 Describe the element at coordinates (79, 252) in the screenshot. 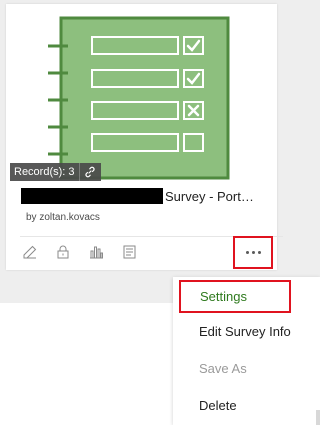

I see `card-actions` at that location.